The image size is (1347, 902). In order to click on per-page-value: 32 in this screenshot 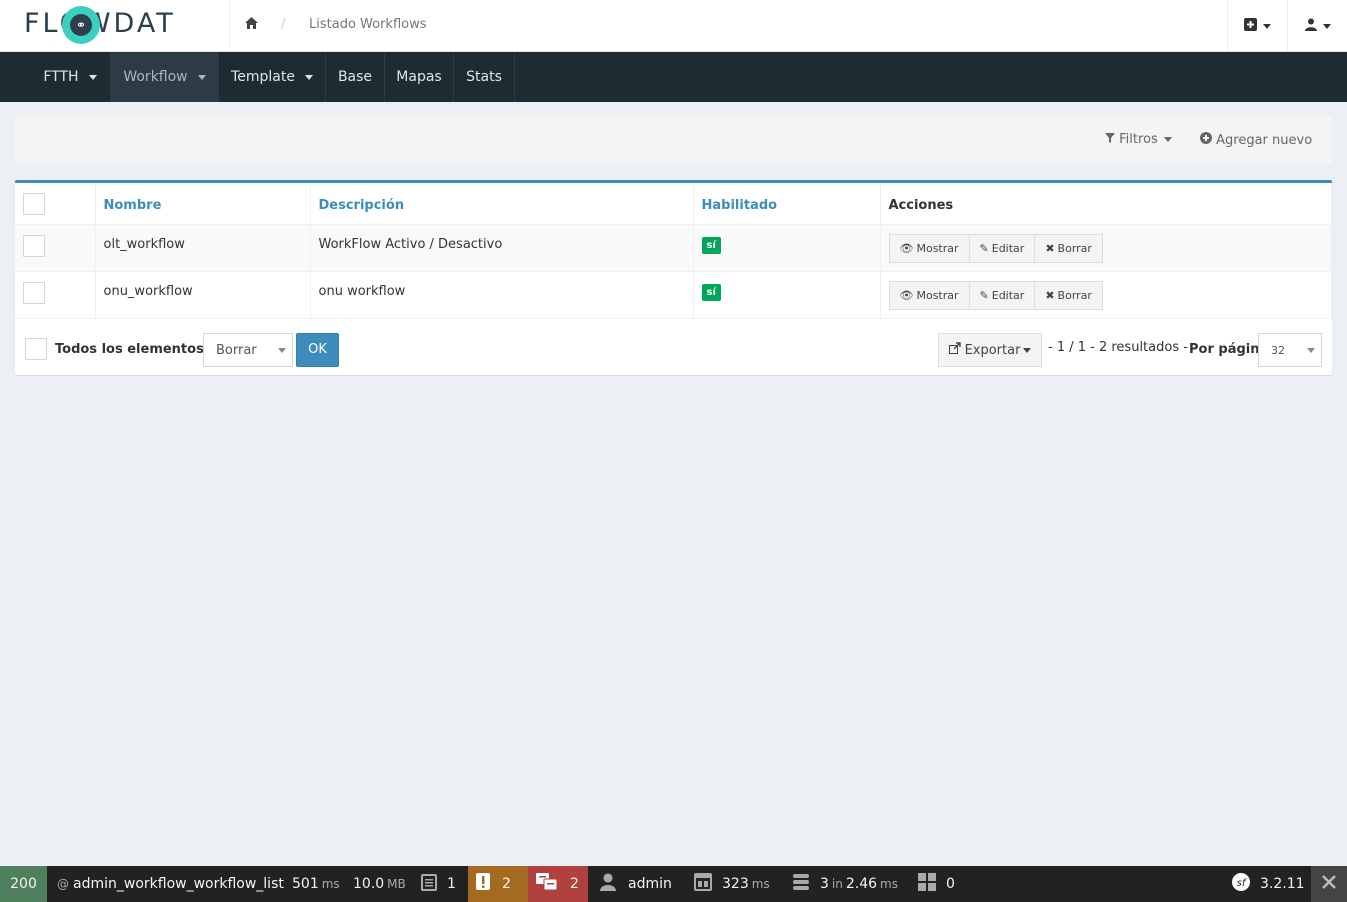, I will do `click(1278, 350)`.